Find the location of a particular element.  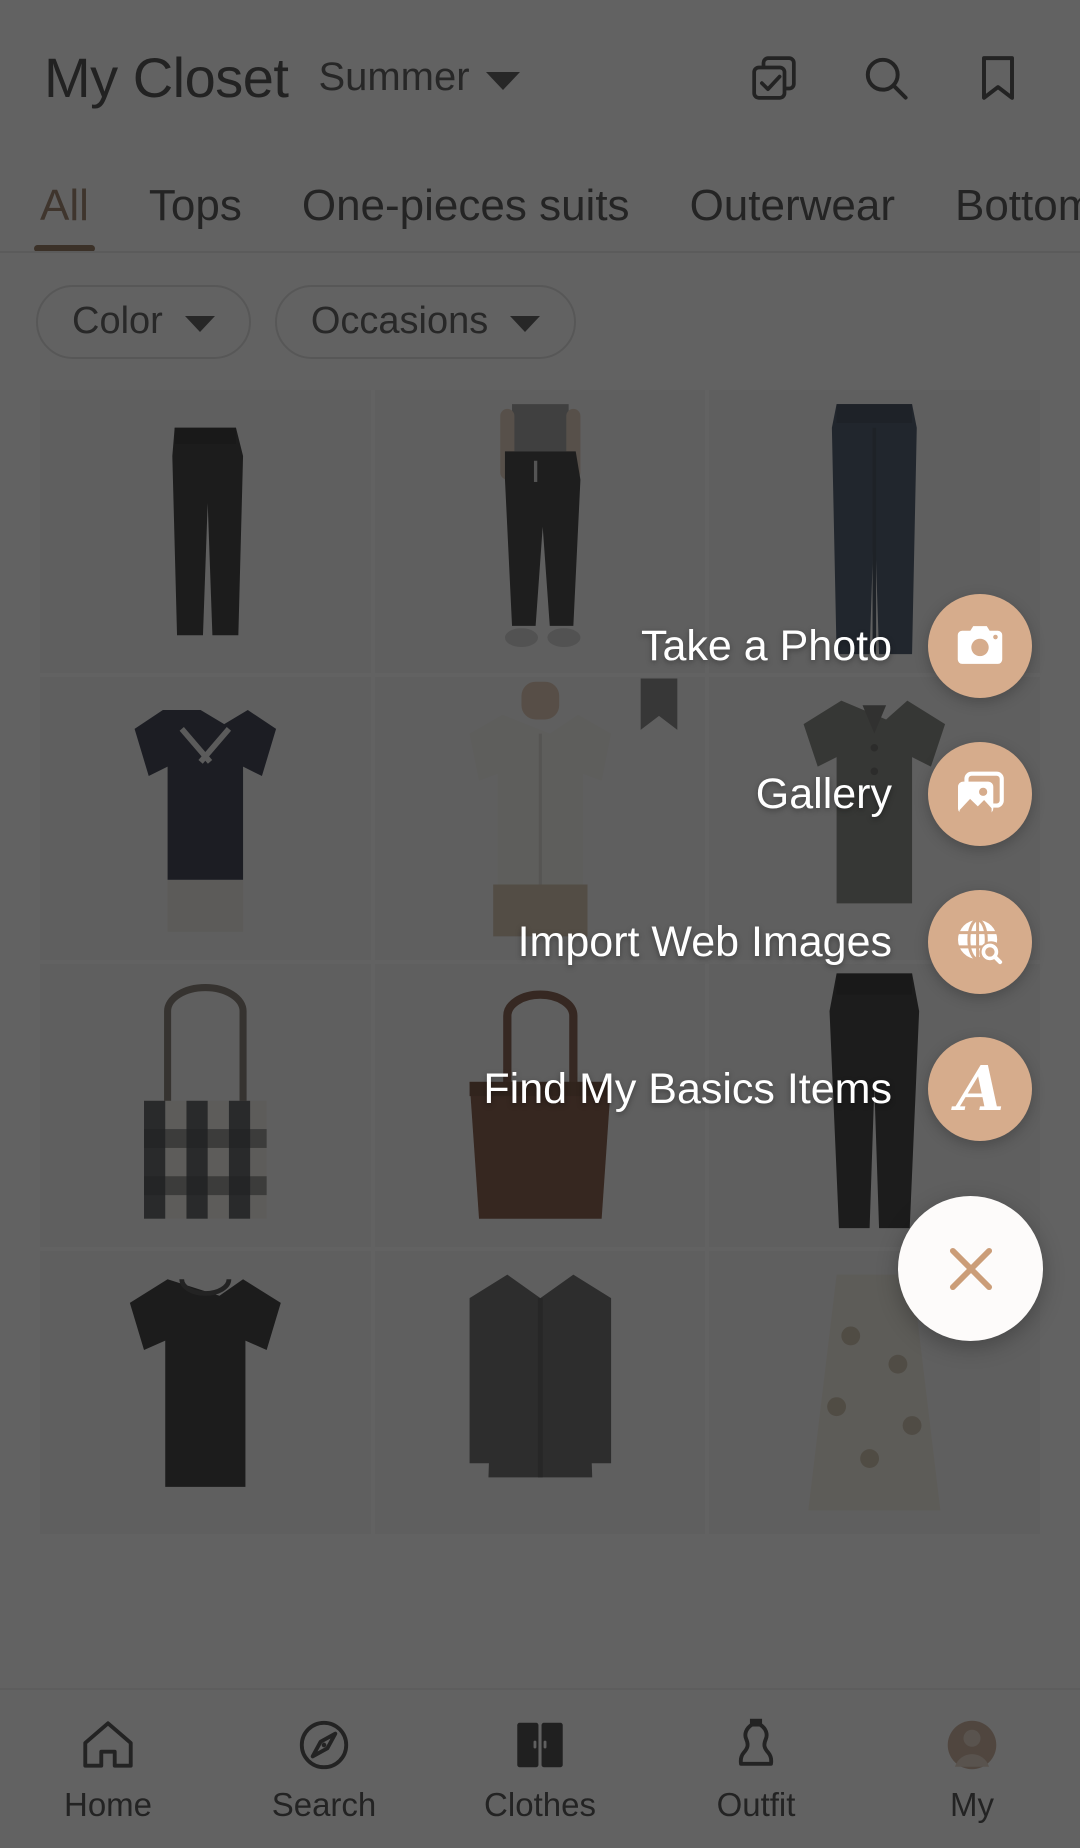

fab-action-find-my-basics-items: Find My Basics Items A is located at coordinates (757, 1089).